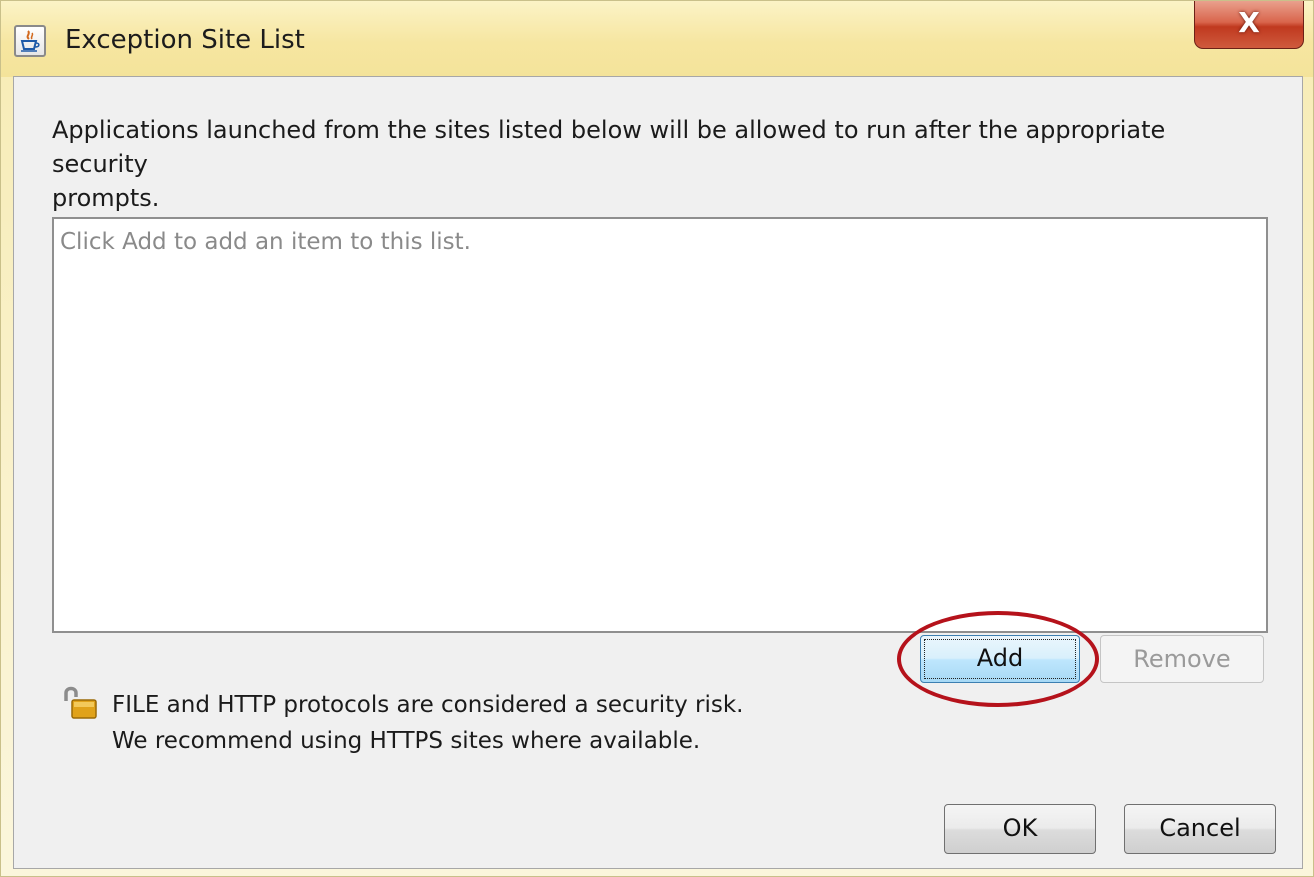 This screenshot has width=1314, height=877. I want to click on remove-button: Remove, so click(1182, 659).